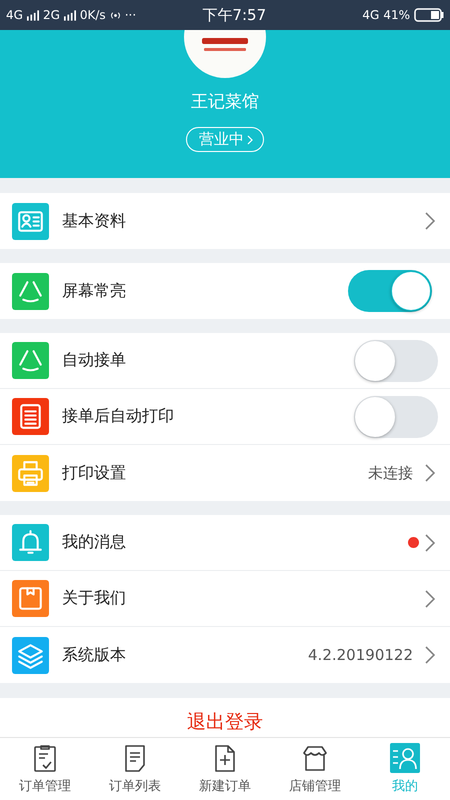 The width and height of the screenshot is (450, 800). Describe the element at coordinates (94, 360) in the screenshot. I see `row-label: 自动接单` at that location.